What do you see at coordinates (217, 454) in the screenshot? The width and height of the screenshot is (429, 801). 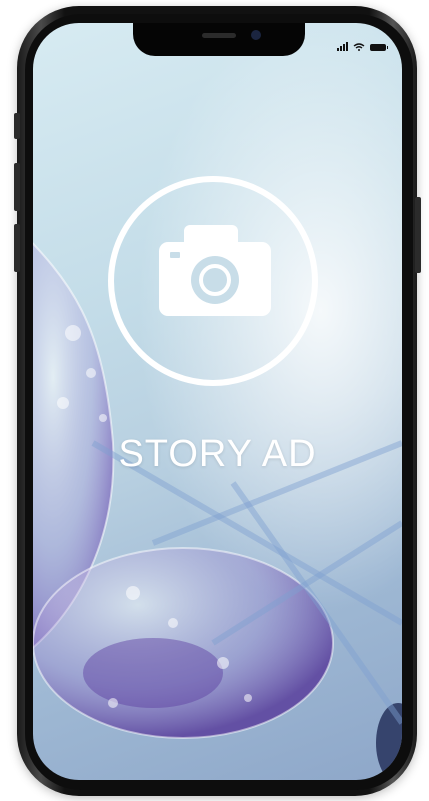 I see `ad-headline: STORY AD` at bounding box center [217, 454].